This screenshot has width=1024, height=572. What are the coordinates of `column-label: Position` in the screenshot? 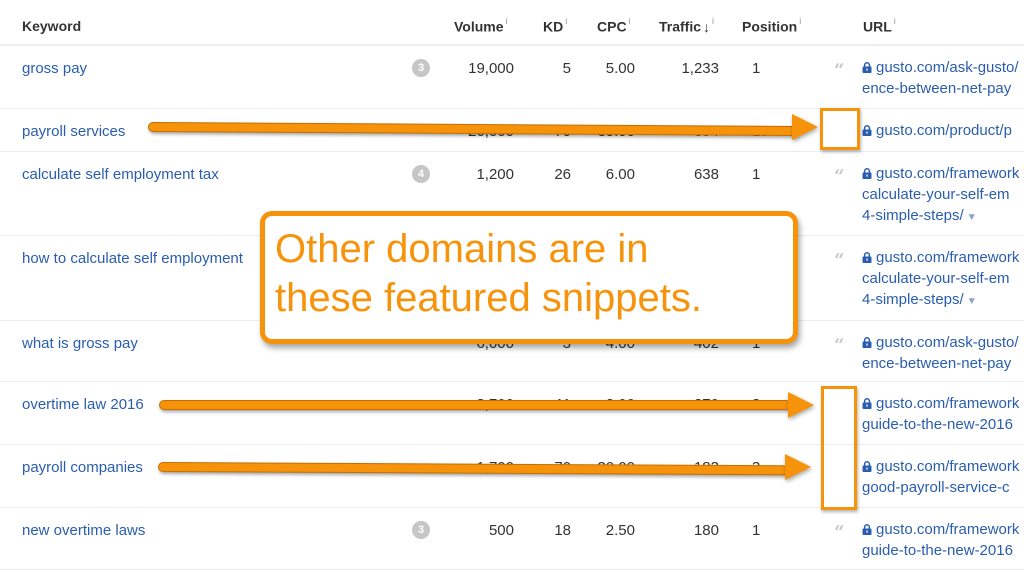 It's located at (770, 26).